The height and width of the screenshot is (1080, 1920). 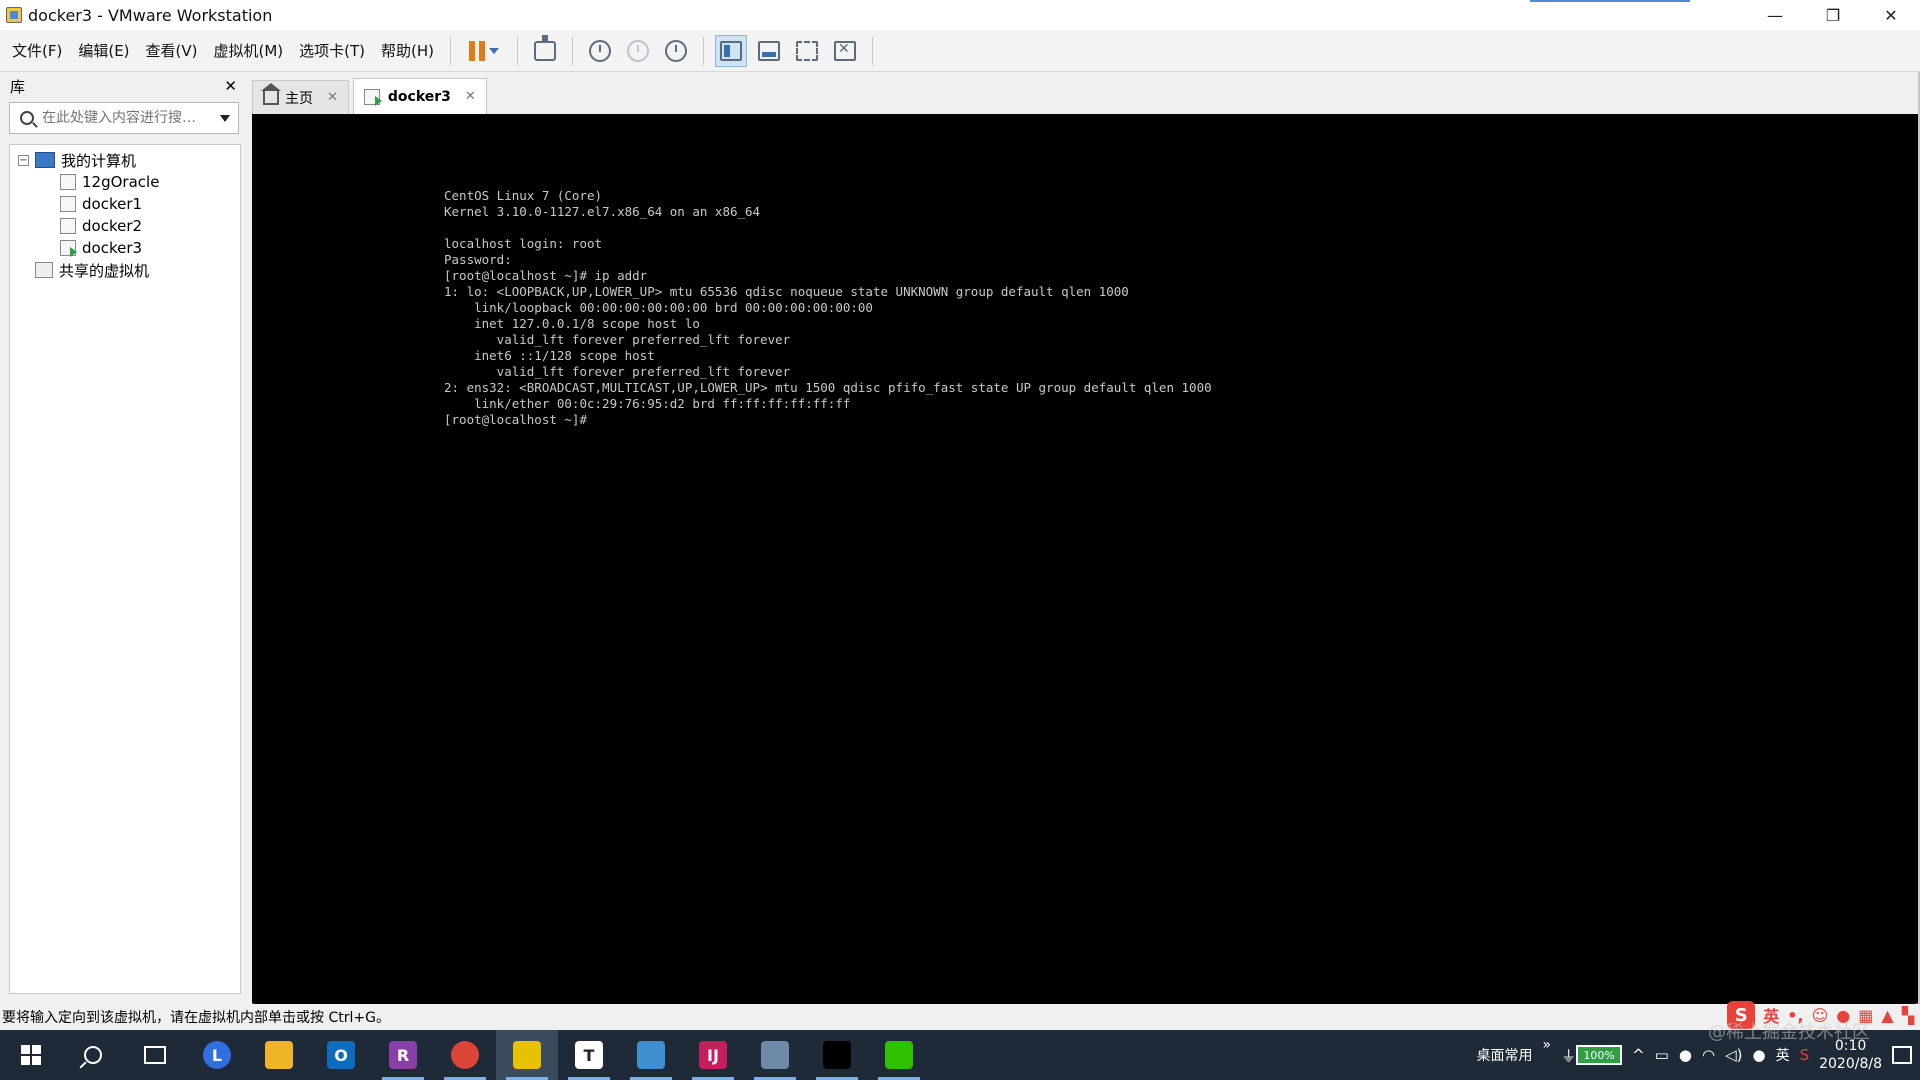 I want to click on tree-item-vm: docker1, so click(x=125, y=204).